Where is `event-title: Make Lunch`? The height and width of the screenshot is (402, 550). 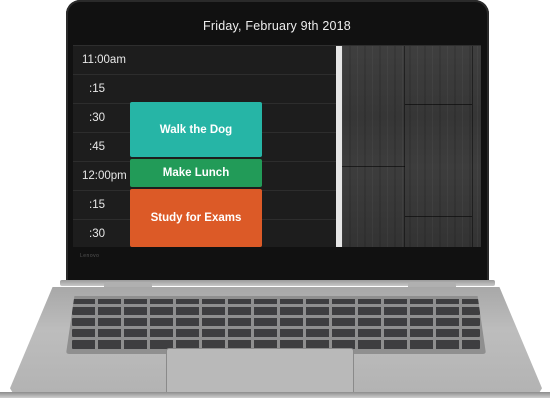 event-title: Make Lunch is located at coordinates (196, 173).